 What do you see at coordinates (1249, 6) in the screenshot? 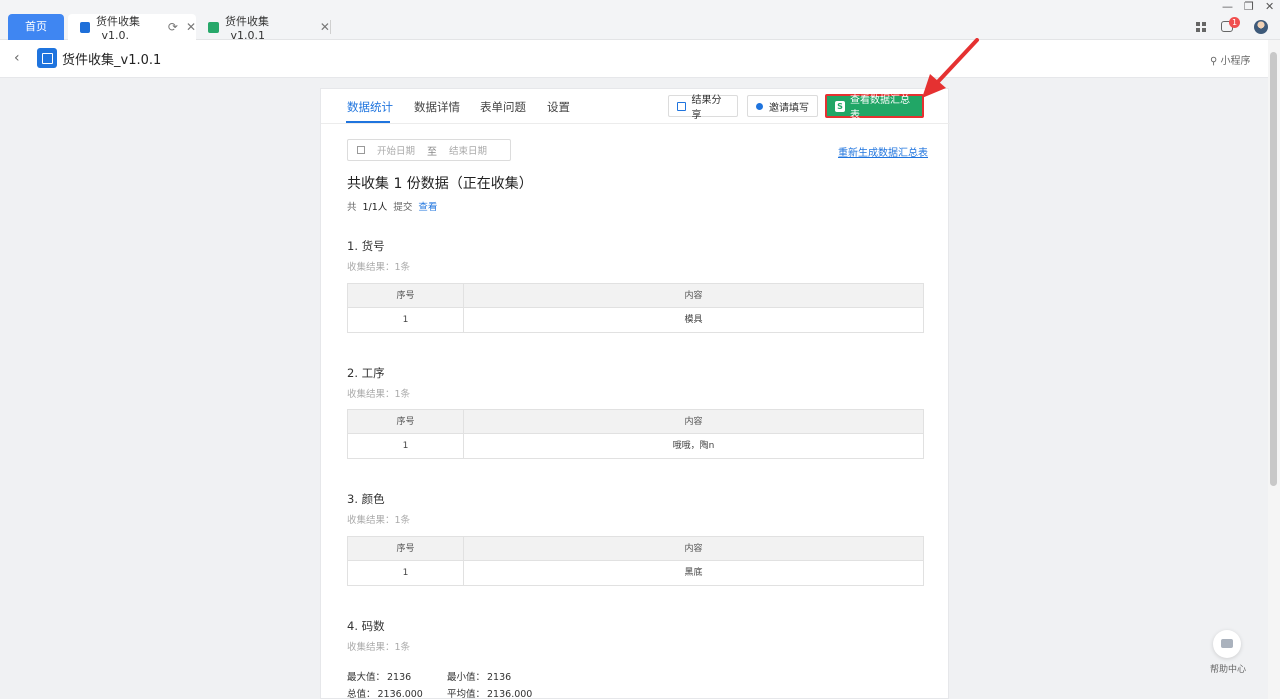
I see `restore-icon: ❐` at bounding box center [1249, 6].